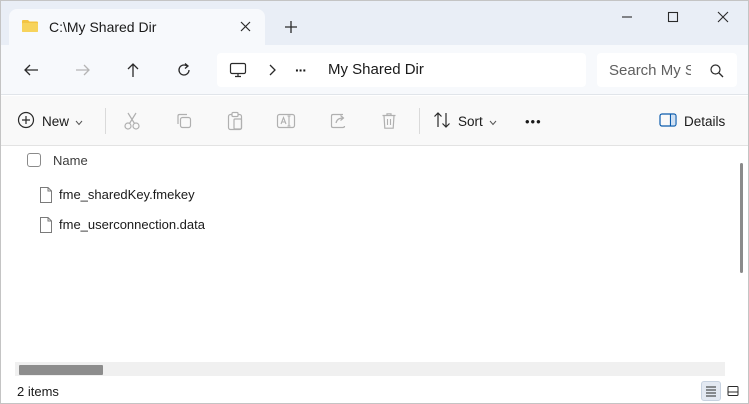 The image size is (749, 404). I want to click on search-box, so click(667, 70).